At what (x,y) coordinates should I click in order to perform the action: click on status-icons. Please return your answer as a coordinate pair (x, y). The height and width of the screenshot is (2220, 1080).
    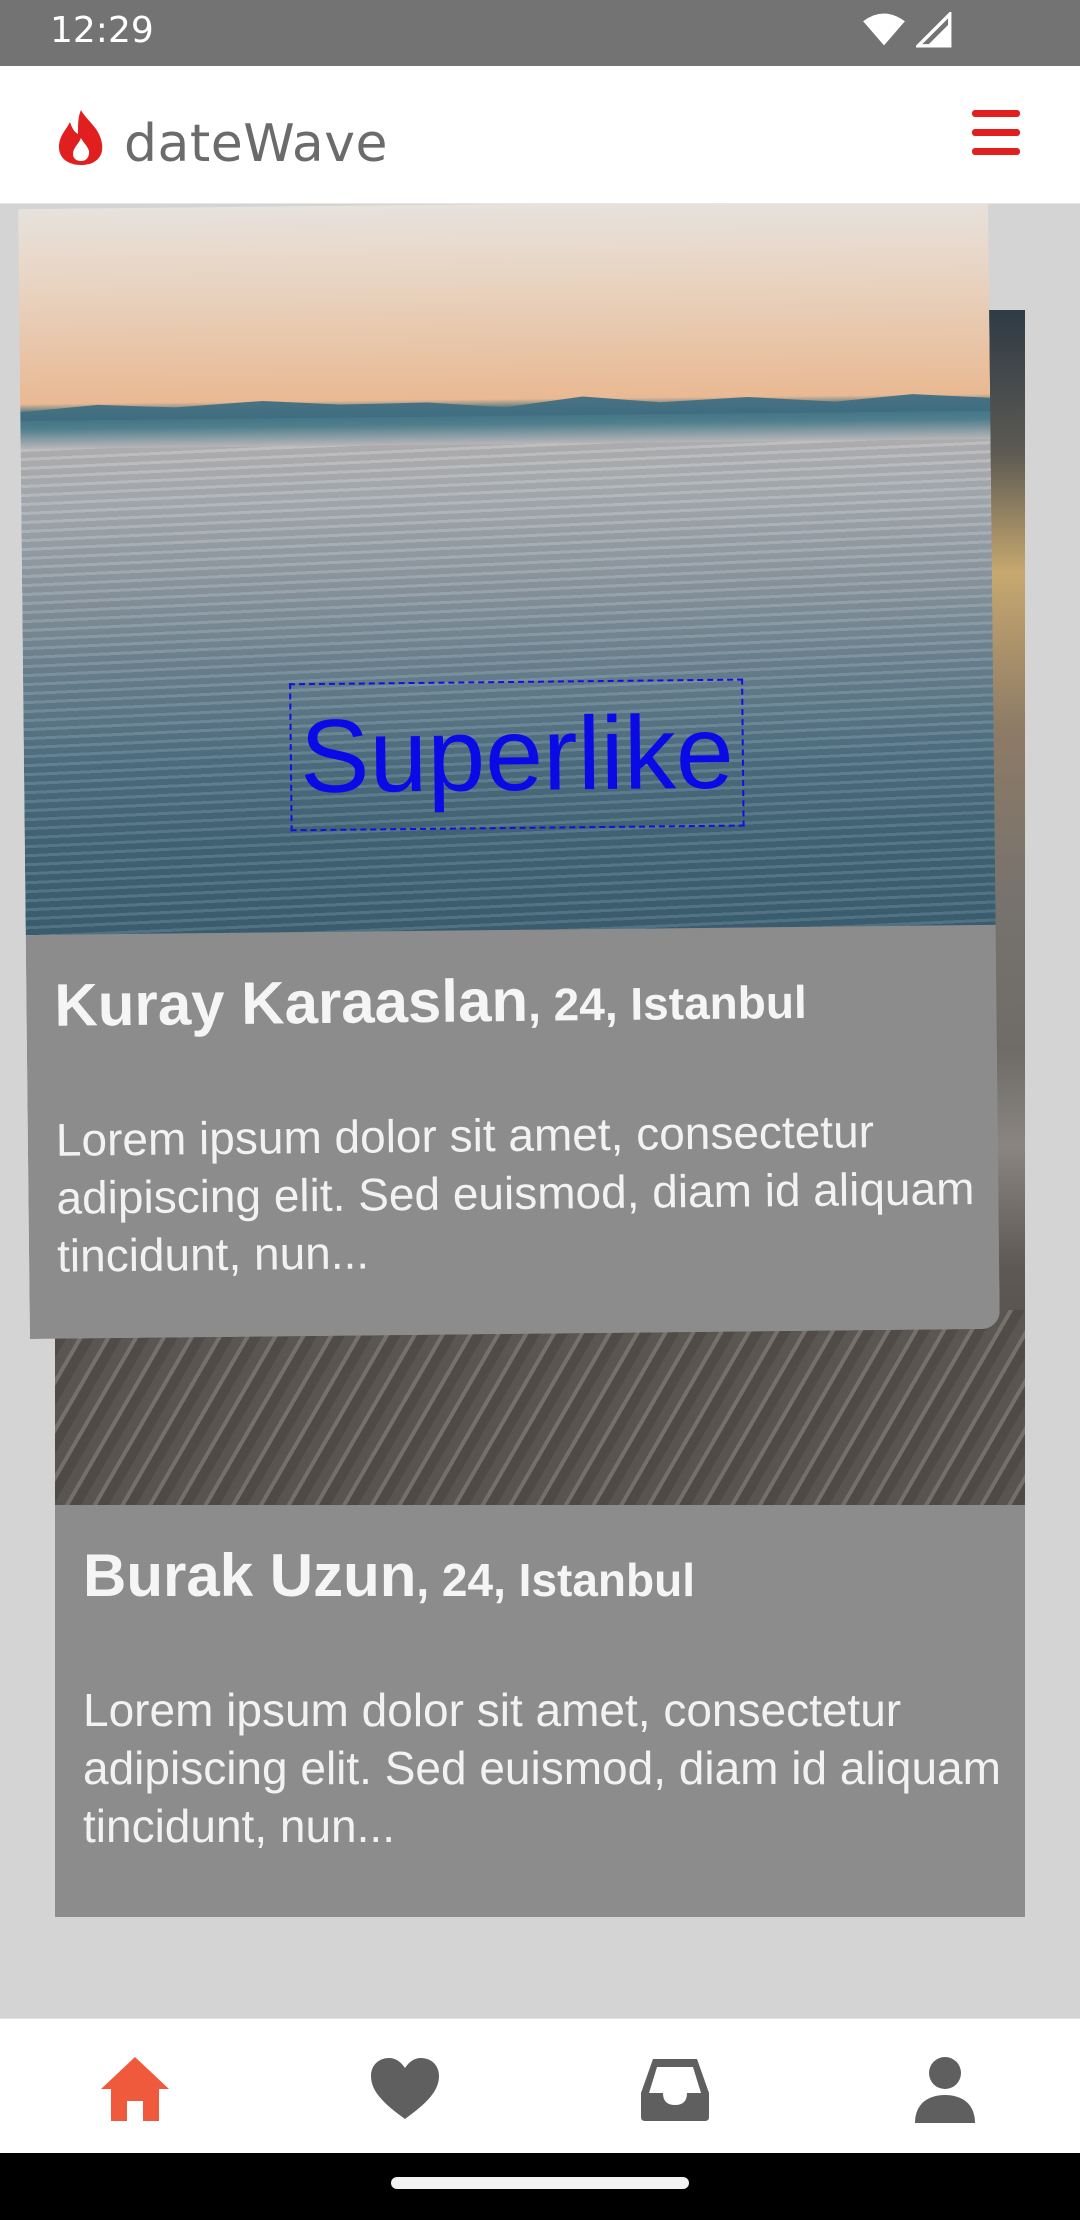
    Looking at the image, I should click on (912, 32).